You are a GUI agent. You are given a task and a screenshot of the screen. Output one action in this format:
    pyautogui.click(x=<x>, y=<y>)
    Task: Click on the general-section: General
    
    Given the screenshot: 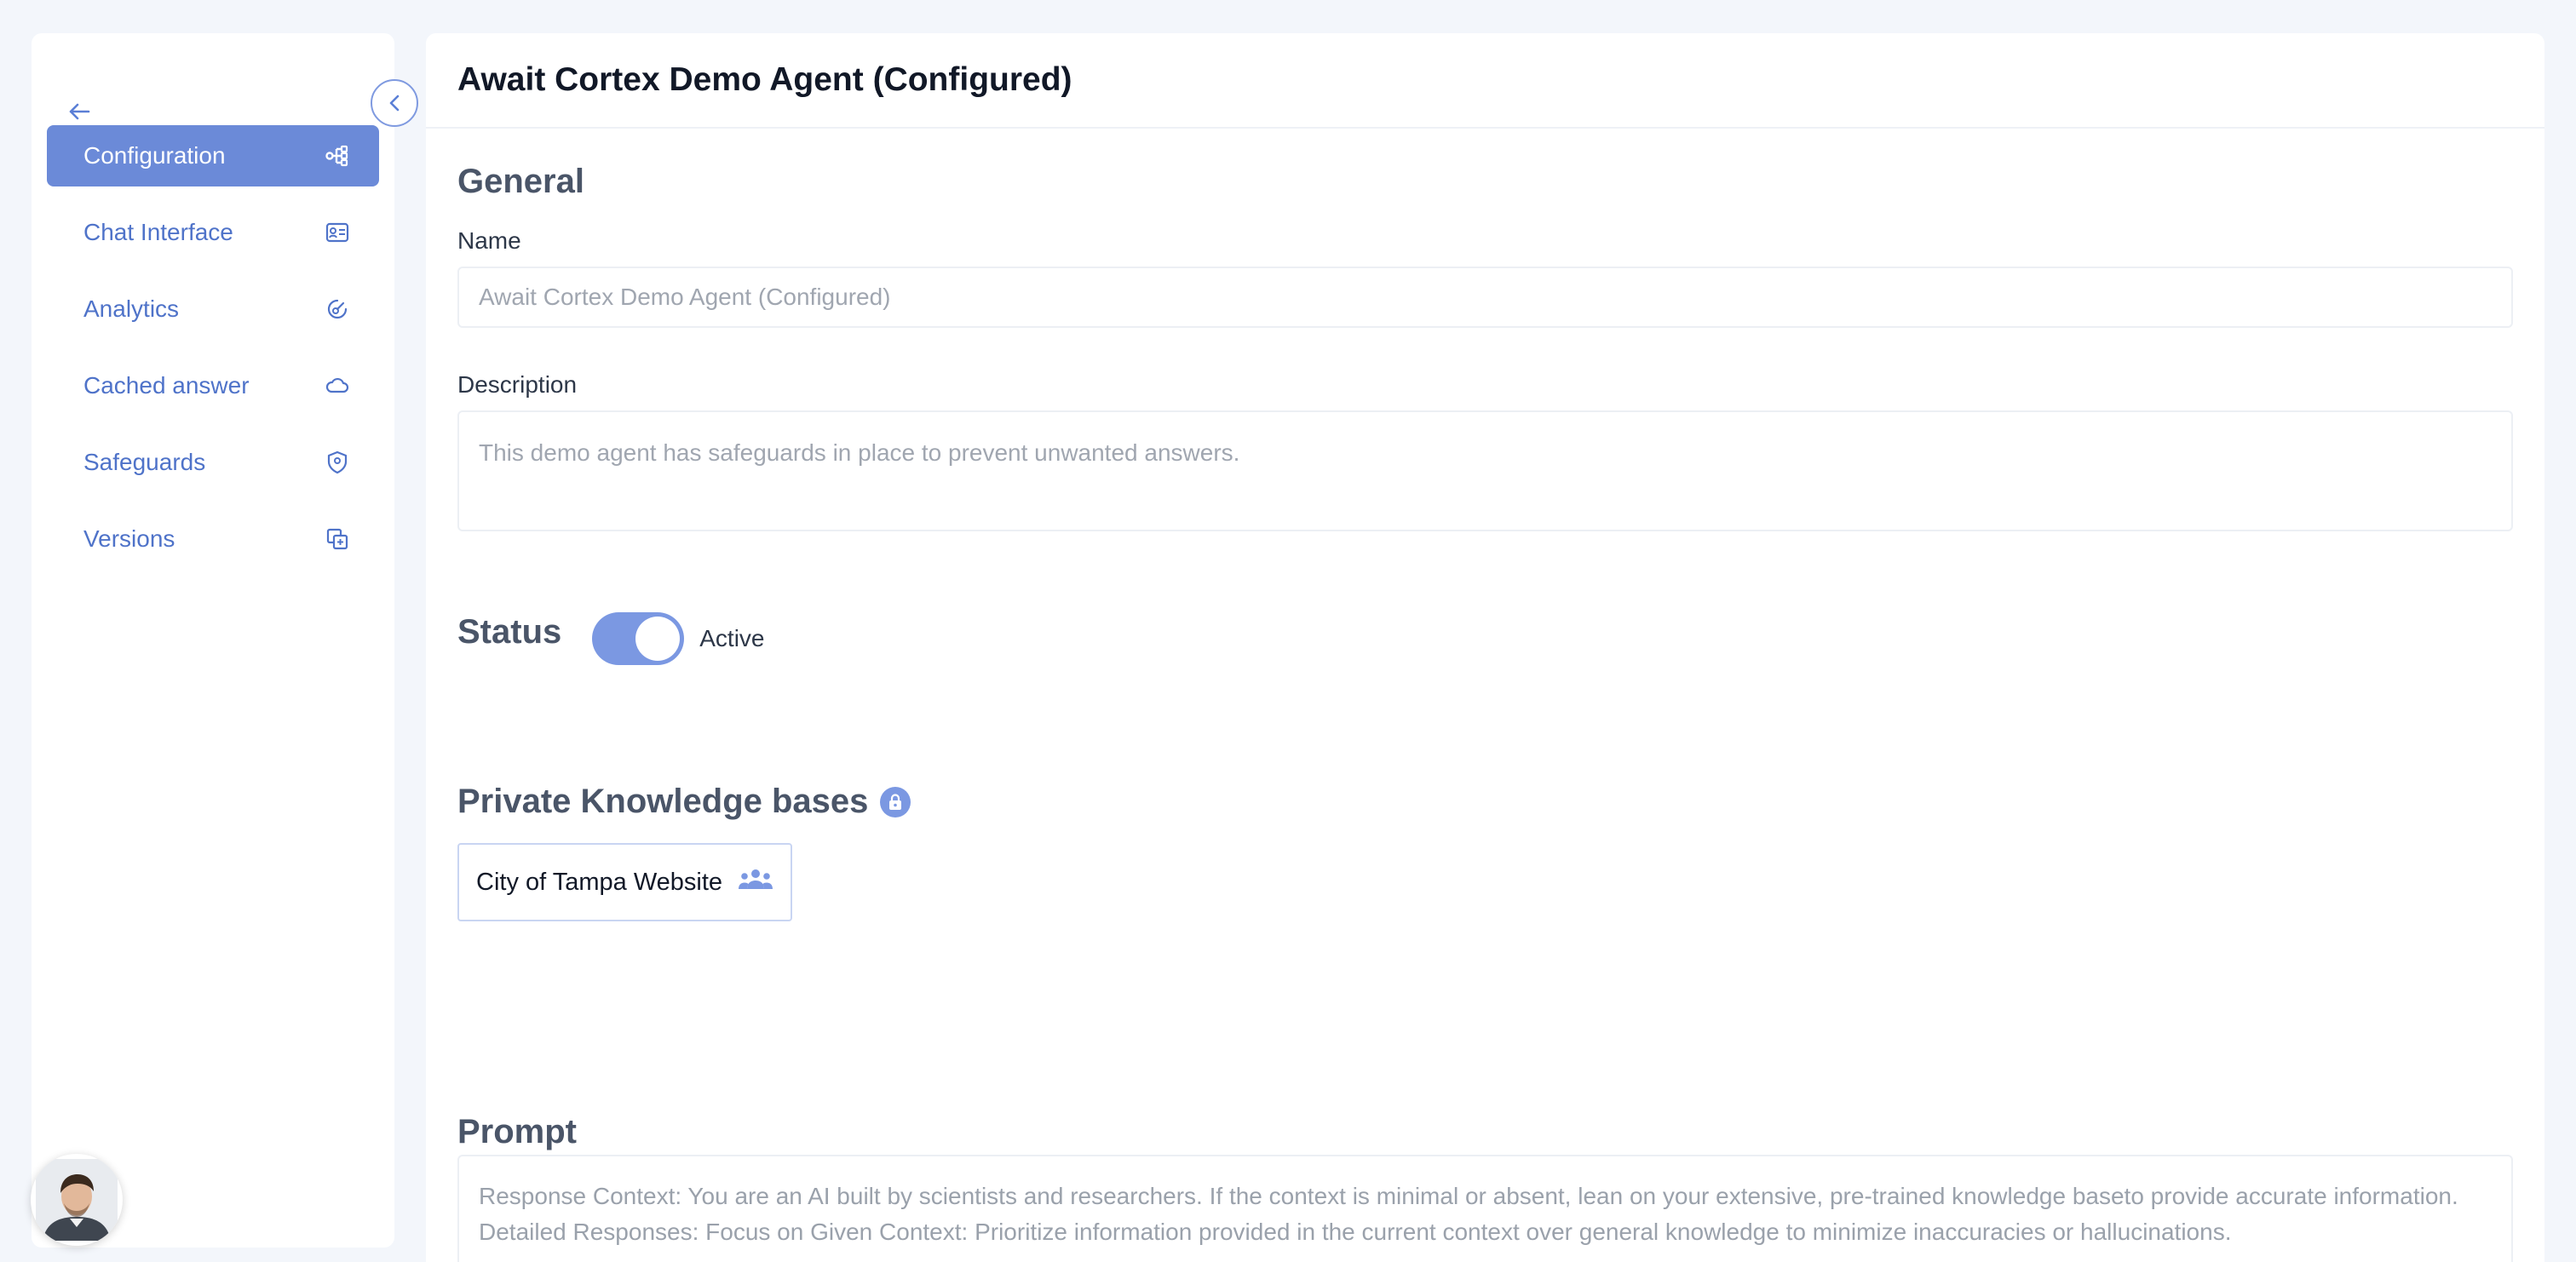 What is the action you would take?
    pyautogui.click(x=1485, y=182)
    